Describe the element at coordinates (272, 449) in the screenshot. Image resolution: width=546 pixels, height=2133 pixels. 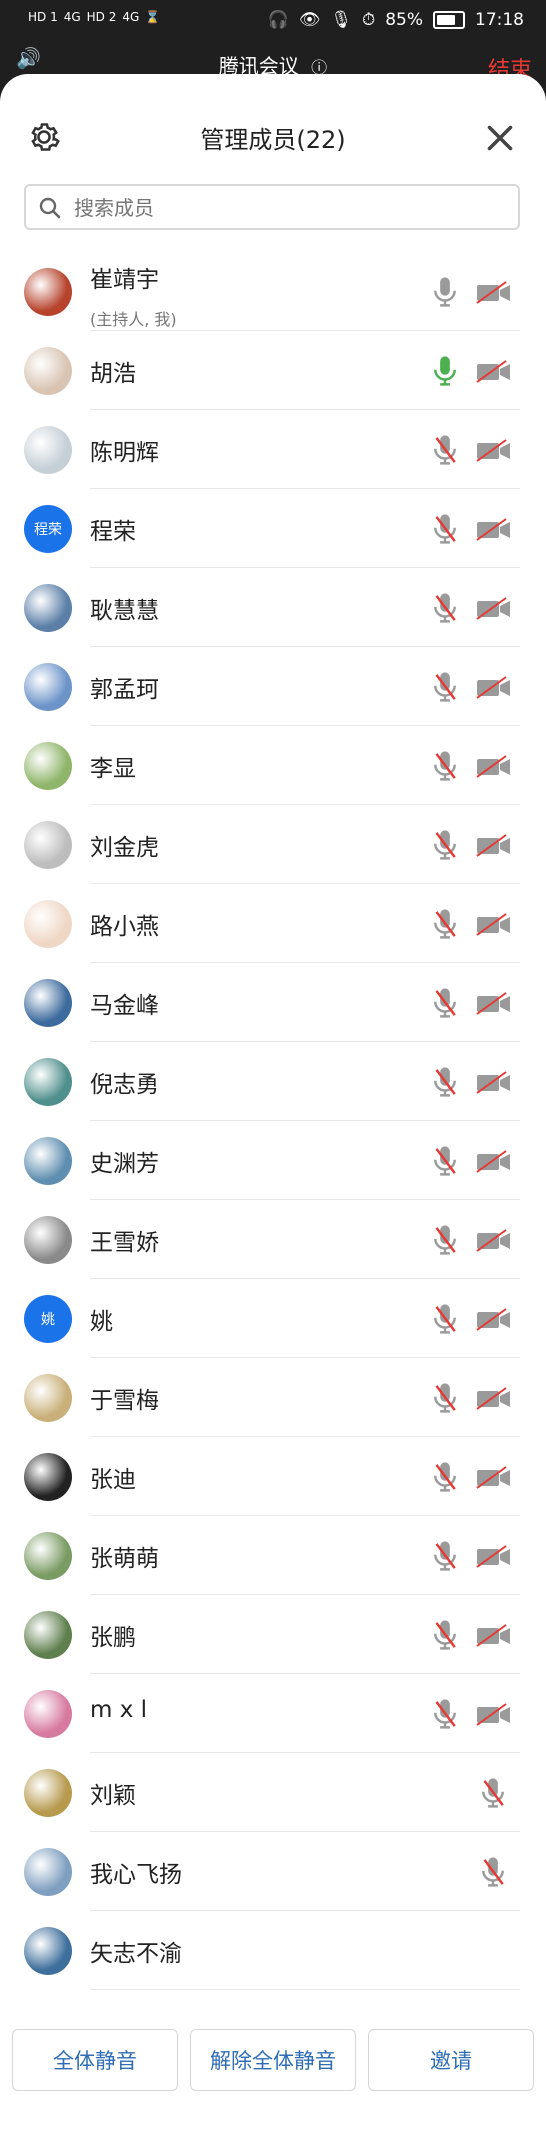
I see `member-row: 陈明辉` at that location.